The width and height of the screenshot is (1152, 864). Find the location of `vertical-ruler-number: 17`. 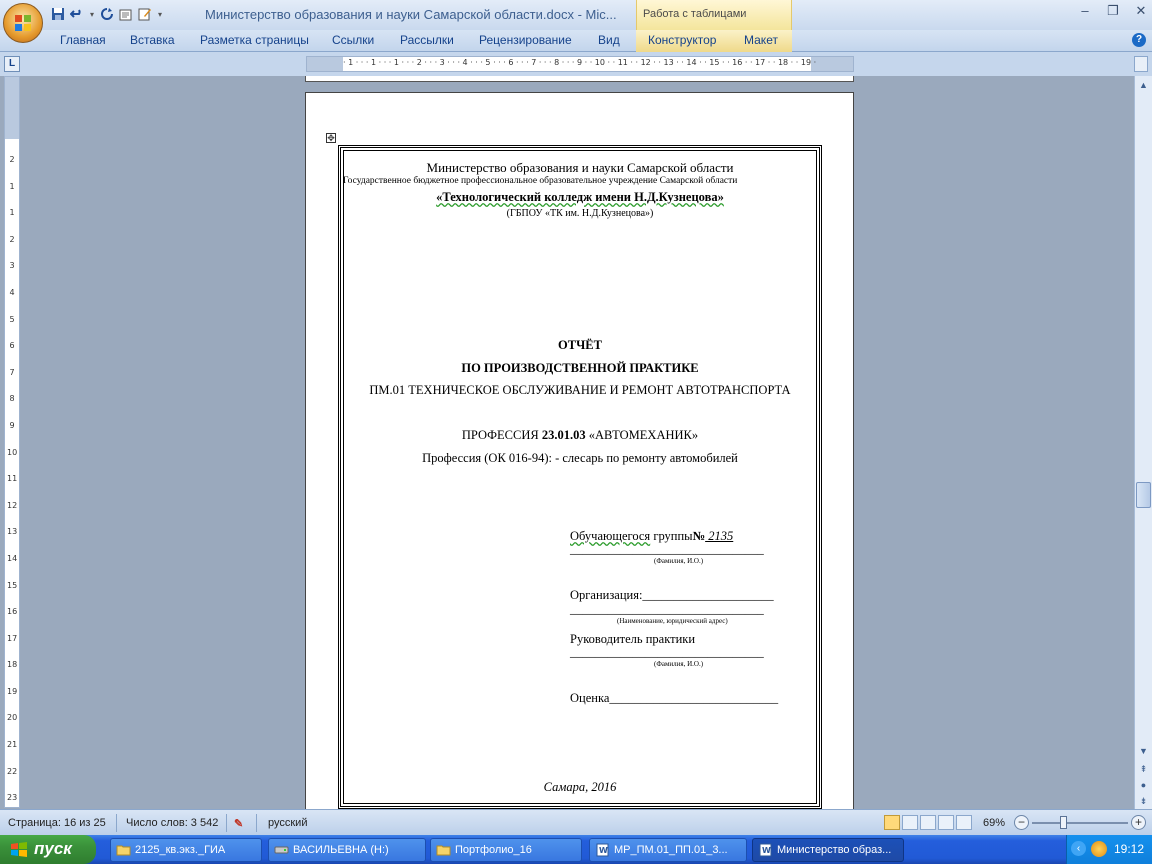

vertical-ruler-number: 17 is located at coordinates (12, 638).